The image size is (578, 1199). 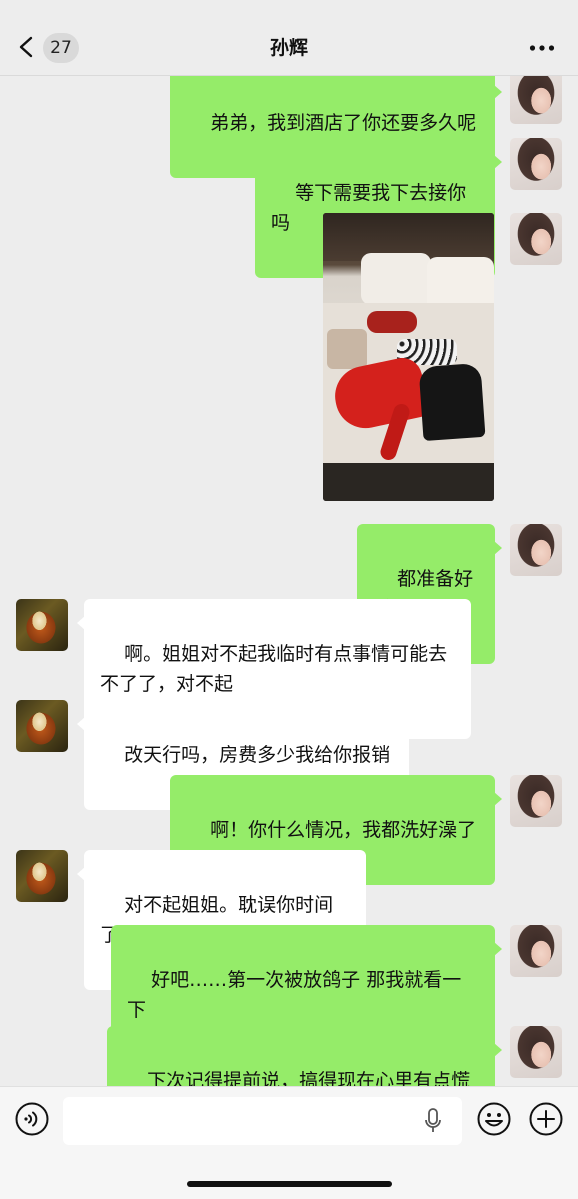 I want to click on message-bubble-sent: 下次记得提前说，搞得现在心里有点慌, so click(x=304, y=1056).